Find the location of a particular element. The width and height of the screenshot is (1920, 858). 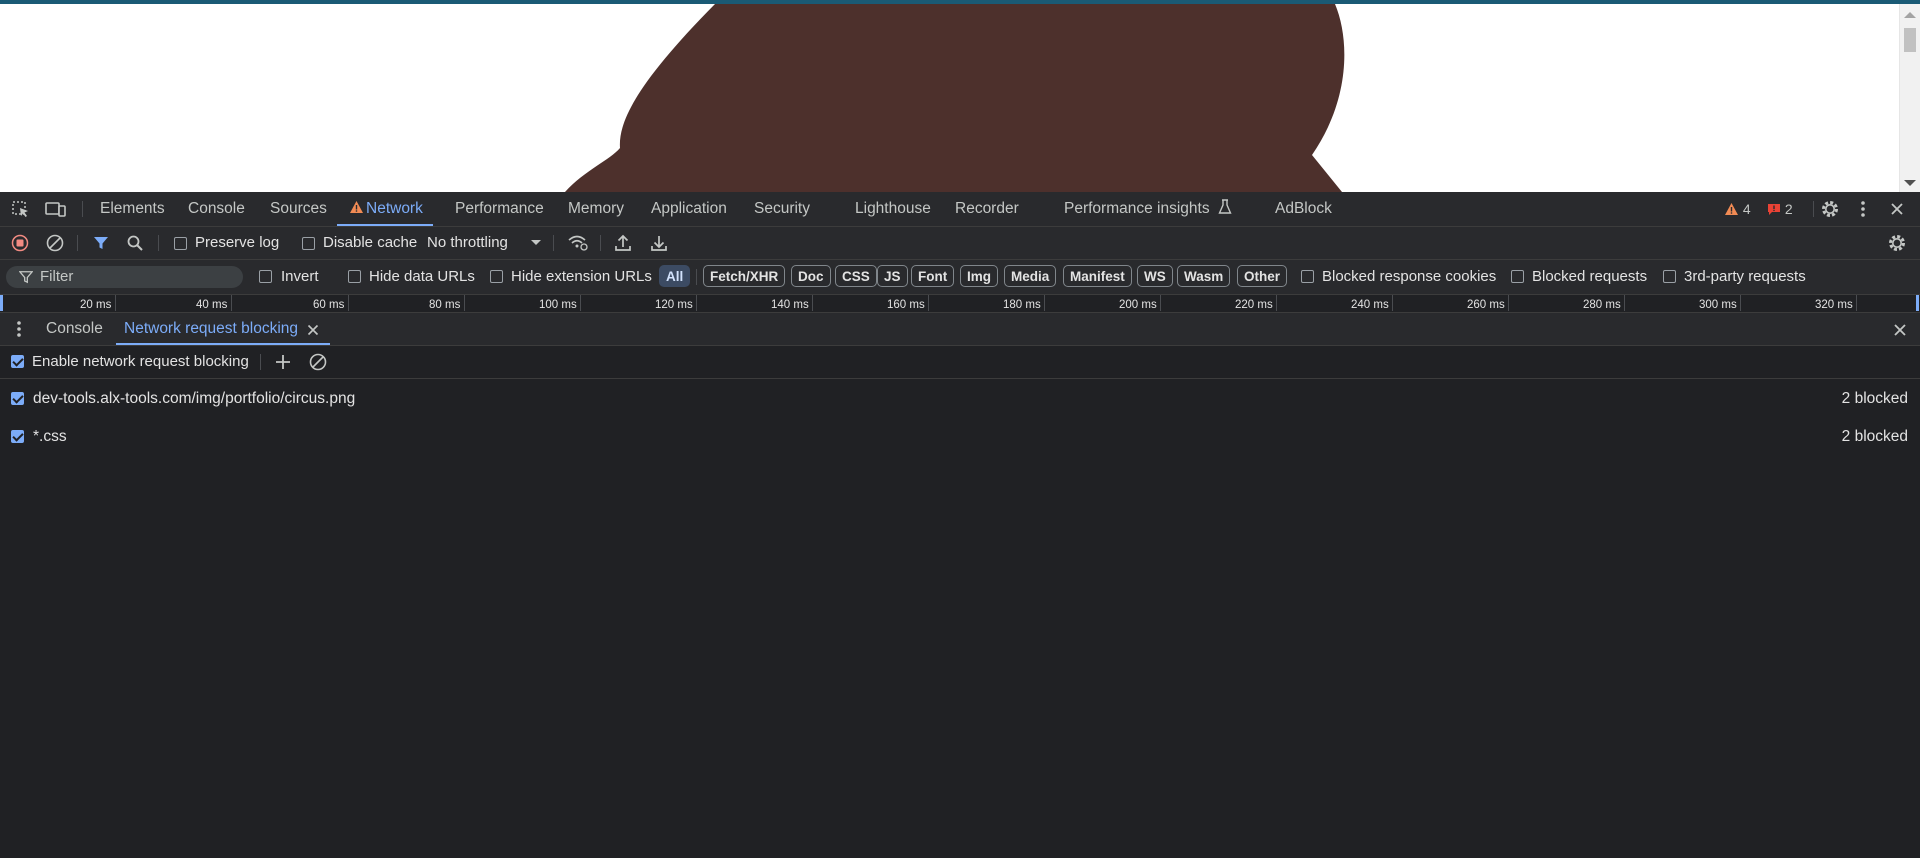

search-icon is located at coordinates (135, 243).